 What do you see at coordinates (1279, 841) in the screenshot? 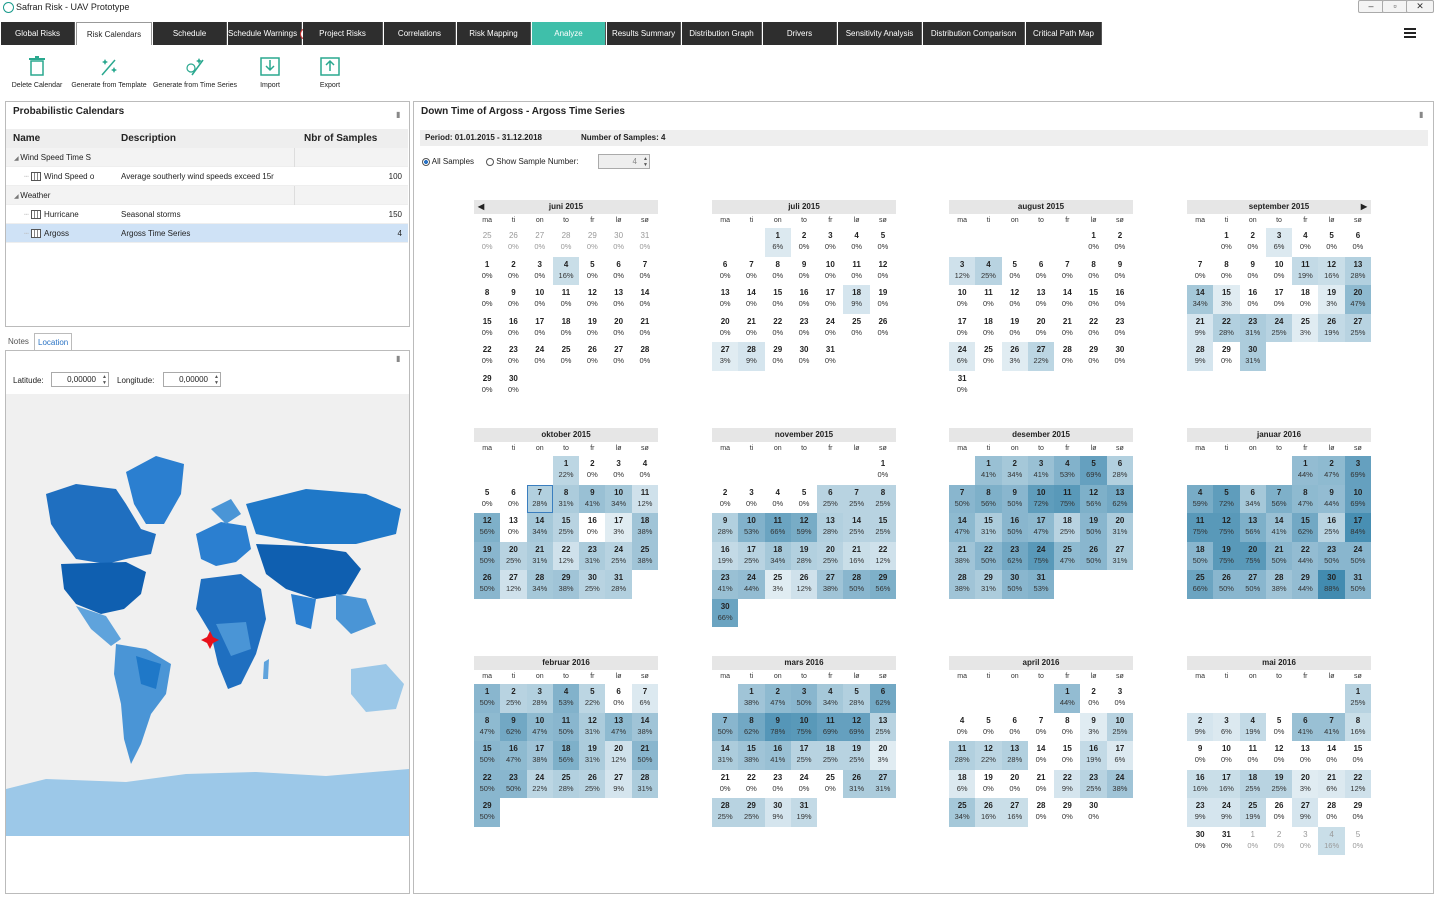
I see `calendar-day-other-month: 2 0%` at bounding box center [1279, 841].